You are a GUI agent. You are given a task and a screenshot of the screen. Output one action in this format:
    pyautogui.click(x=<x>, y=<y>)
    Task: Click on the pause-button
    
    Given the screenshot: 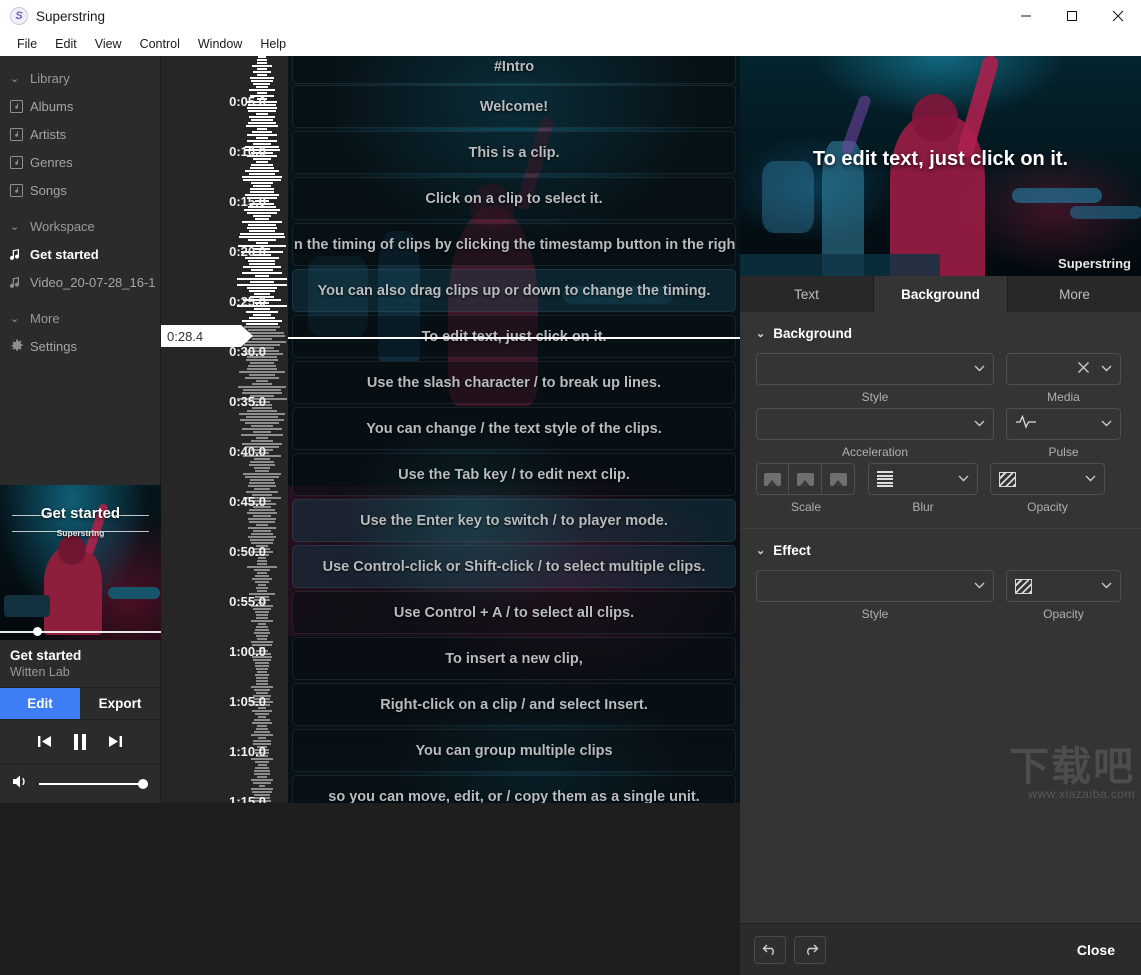 What is the action you would take?
    pyautogui.click(x=80, y=742)
    